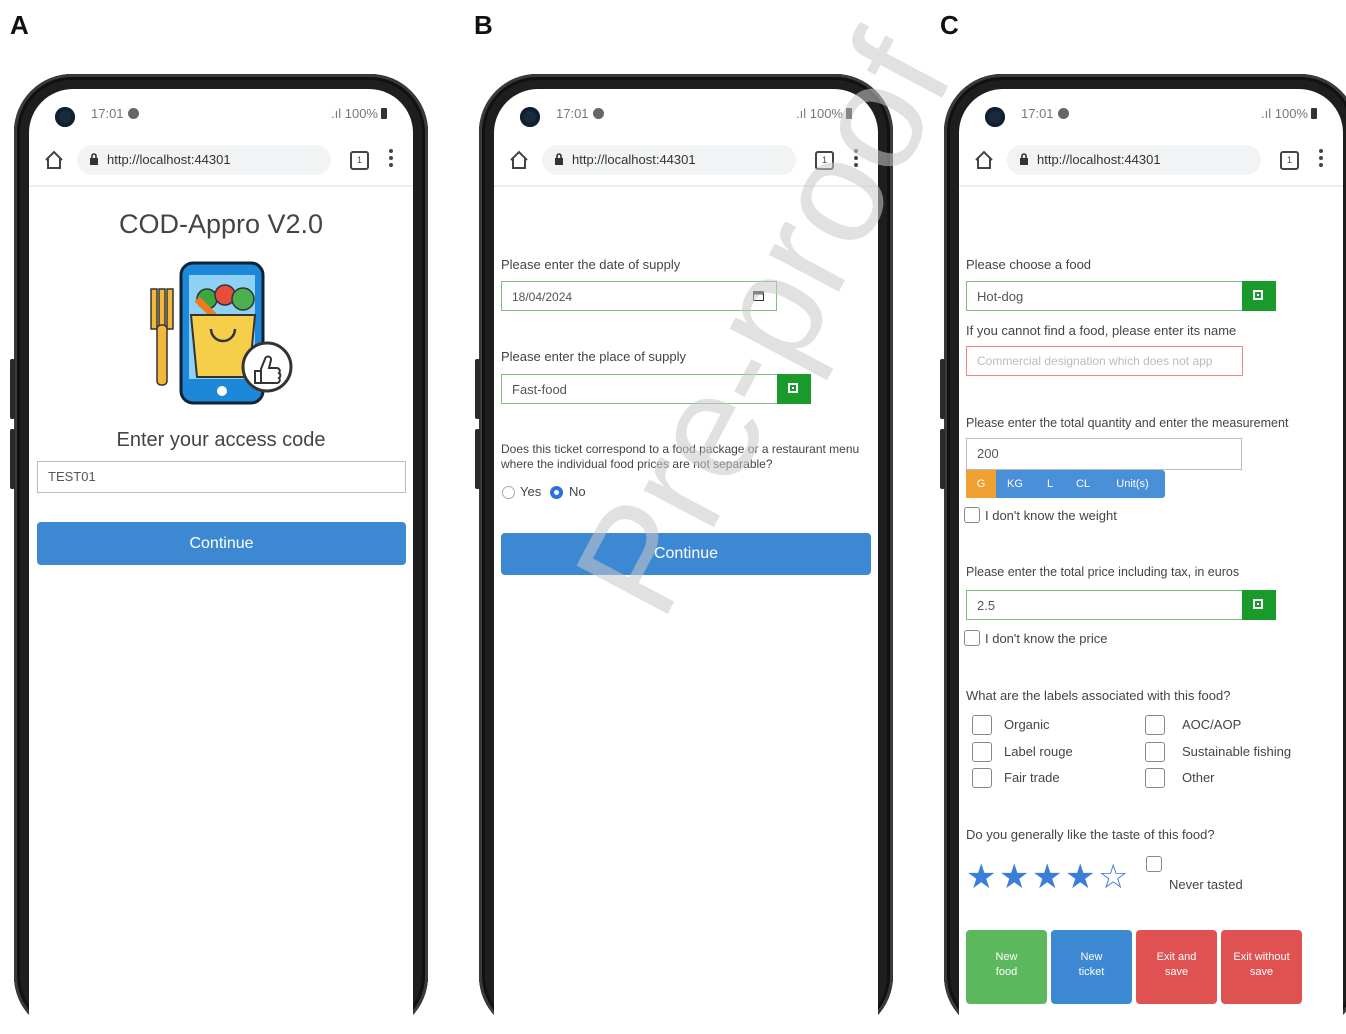 The height and width of the screenshot is (1034, 1346). Describe the element at coordinates (1015, 484) in the screenshot. I see `unit-kg-button: KG` at that location.